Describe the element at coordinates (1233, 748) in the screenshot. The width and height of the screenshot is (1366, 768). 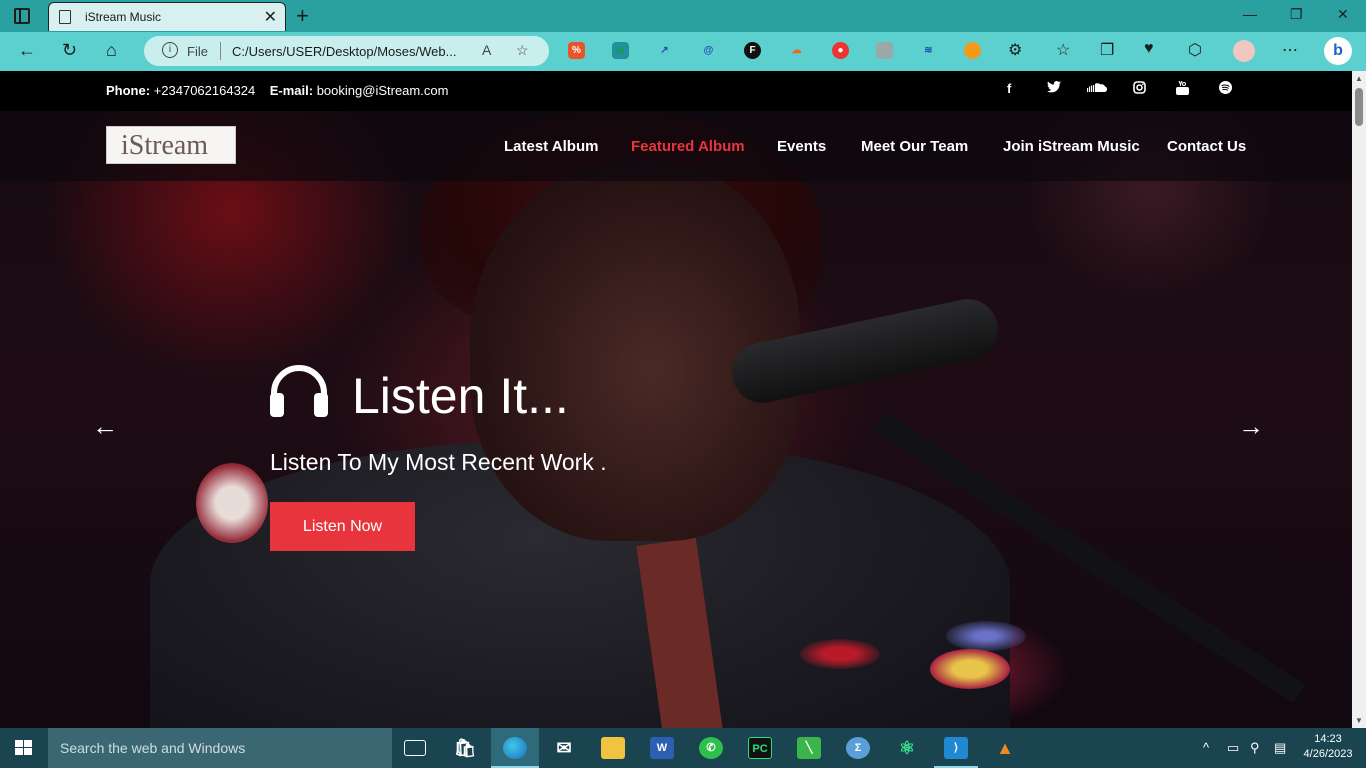
I see `battery-icon: ▭` at that location.